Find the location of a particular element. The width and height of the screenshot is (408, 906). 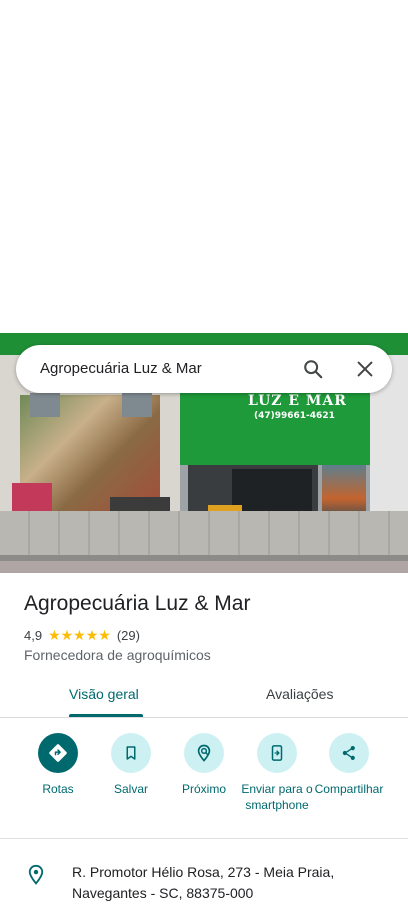

directions-label: Rotas is located at coordinates (58, 789).